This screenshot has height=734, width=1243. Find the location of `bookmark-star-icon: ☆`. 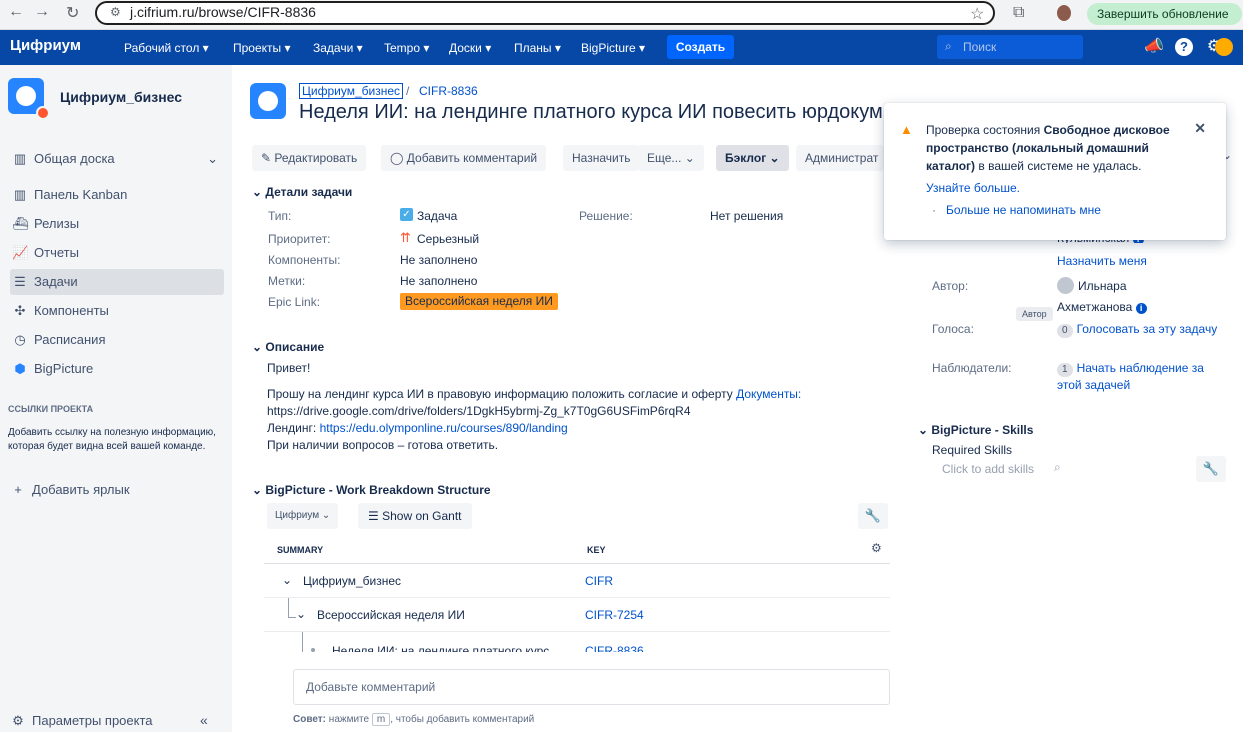

bookmark-star-icon: ☆ is located at coordinates (977, 14).